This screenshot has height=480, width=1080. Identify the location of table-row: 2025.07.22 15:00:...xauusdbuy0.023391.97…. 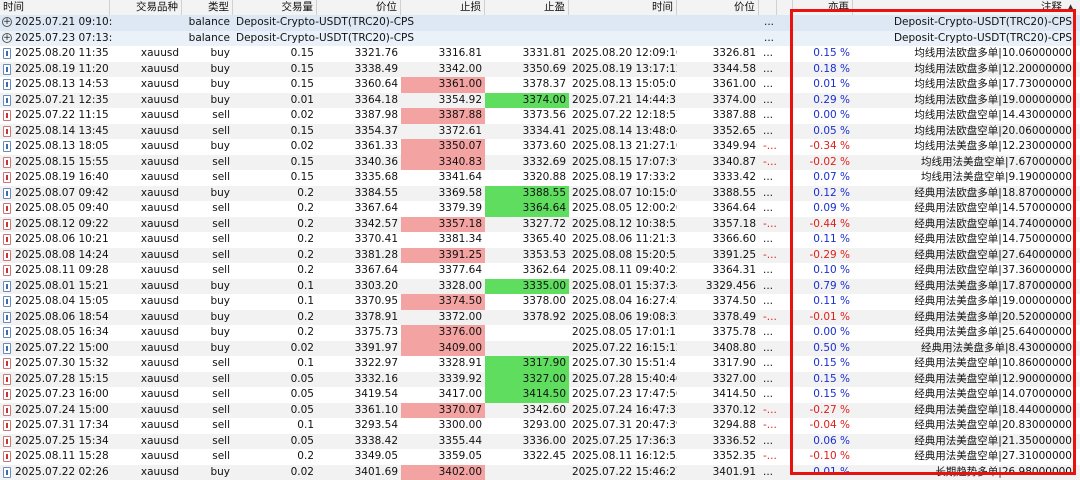
(540, 349).